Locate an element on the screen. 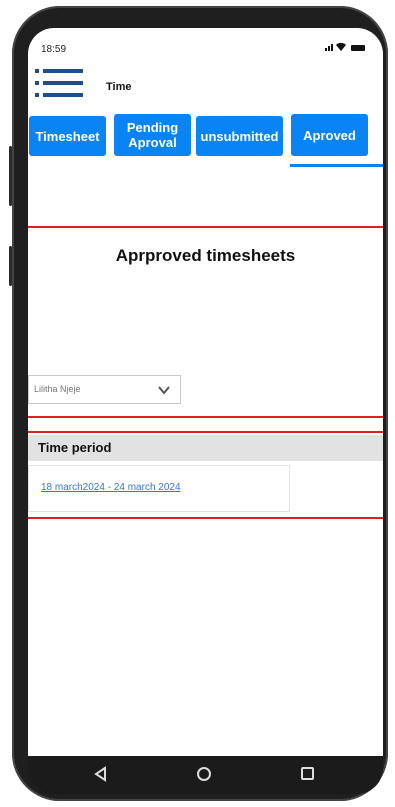 This screenshot has height=807, width=395. table-header: Time period is located at coordinates (205, 448).